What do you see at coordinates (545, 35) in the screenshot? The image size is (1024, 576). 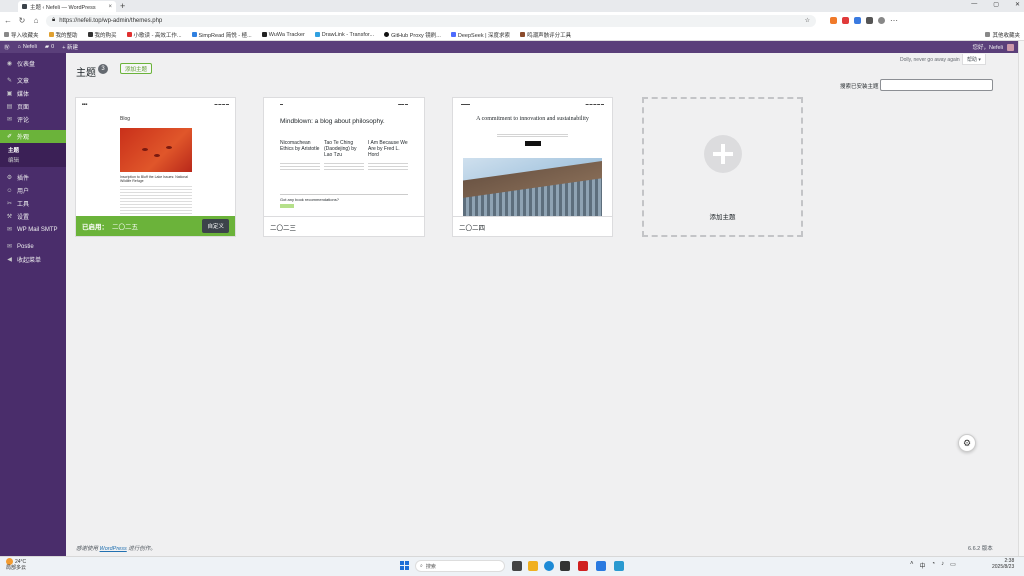 I see `bookmark-item: 鸣潮声骸评分工具` at bounding box center [545, 35].